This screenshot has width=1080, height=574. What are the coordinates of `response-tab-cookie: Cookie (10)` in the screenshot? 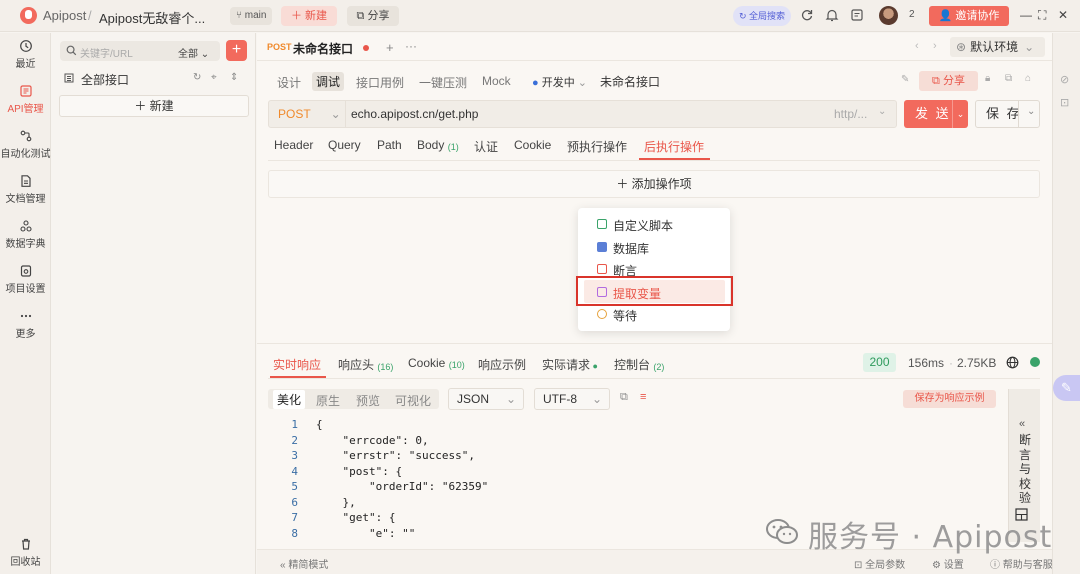 It's located at (436, 363).